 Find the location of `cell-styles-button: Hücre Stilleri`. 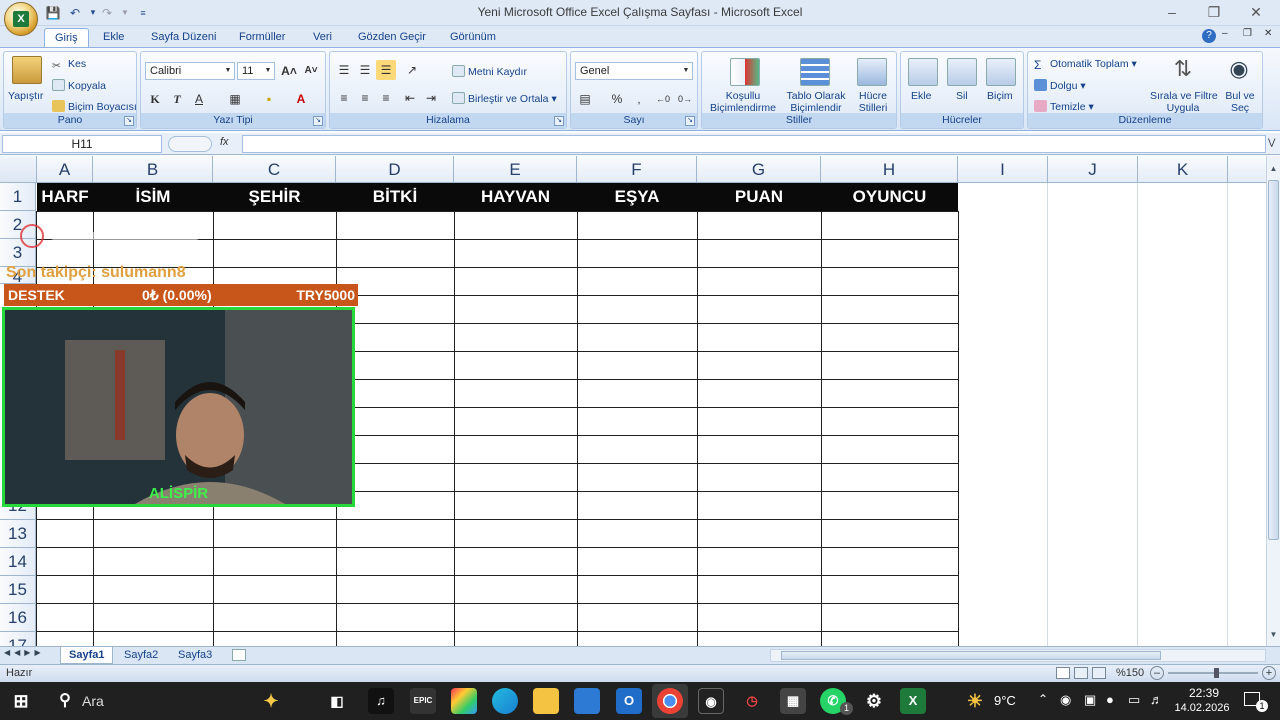

cell-styles-button: Hücre Stilleri is located at coordinates (873, 102).